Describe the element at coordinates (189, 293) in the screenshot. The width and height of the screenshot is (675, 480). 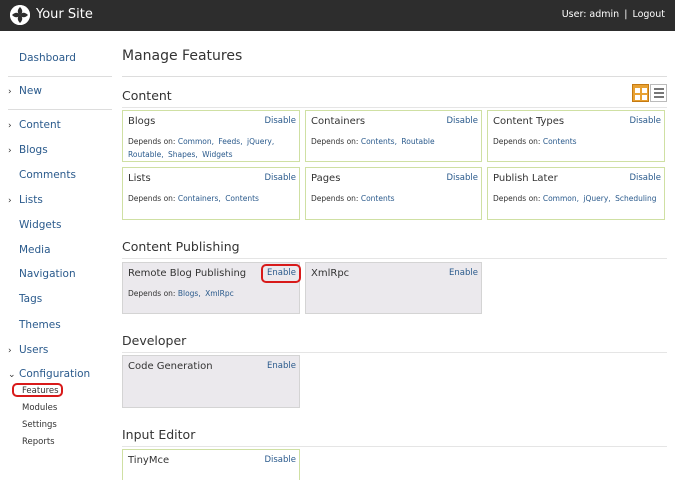
I see `dependency-link: Blogs,` at that location.